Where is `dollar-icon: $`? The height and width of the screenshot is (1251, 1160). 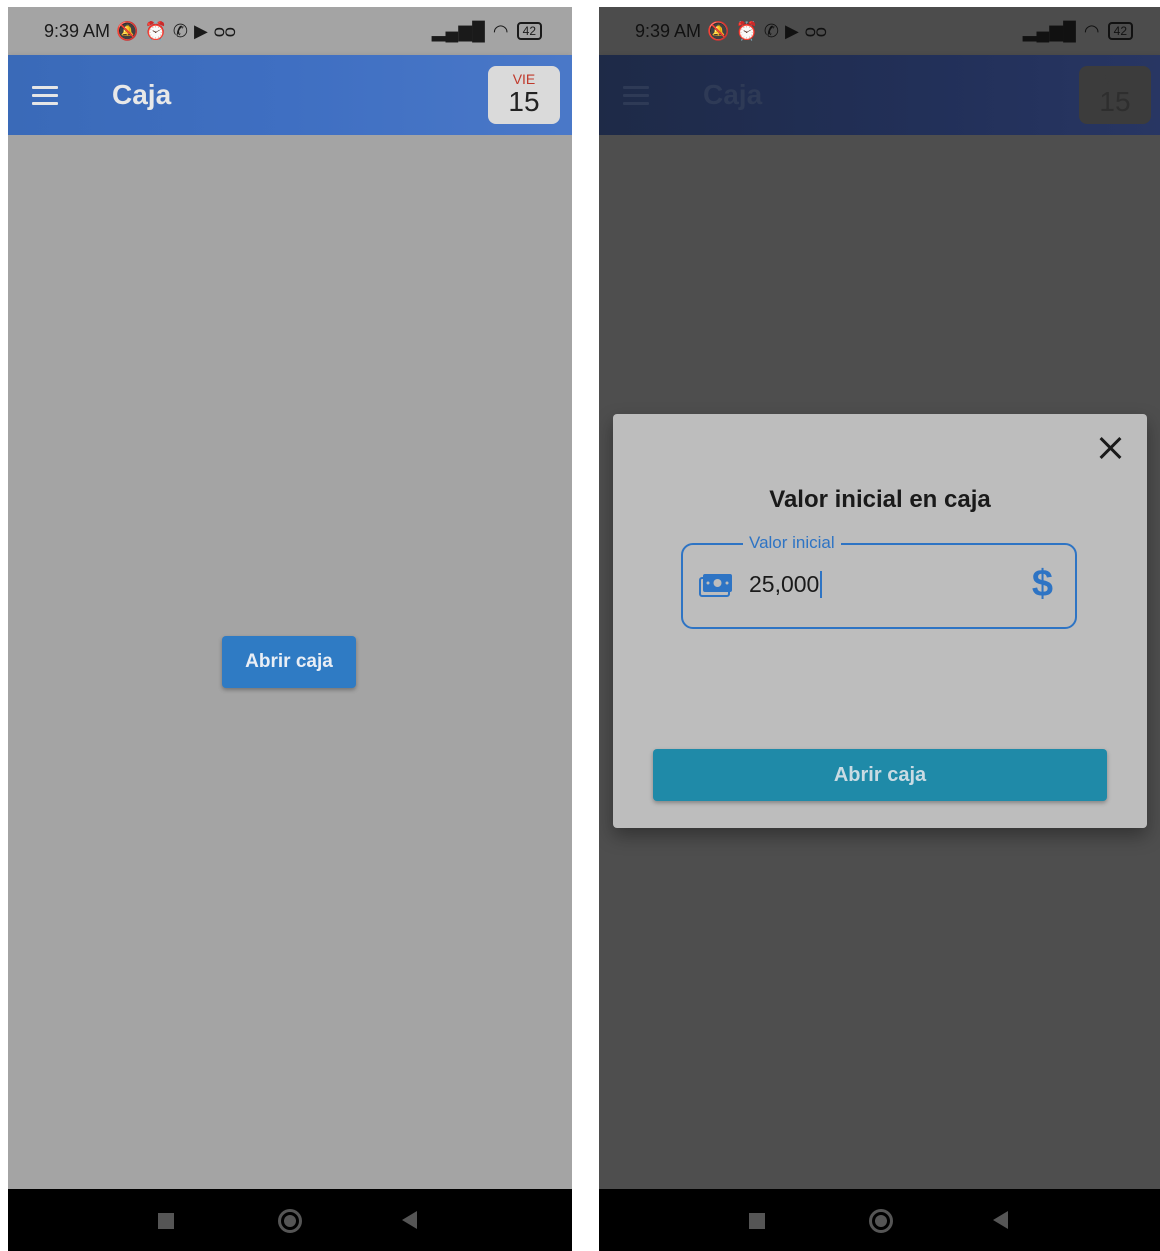 dollar-icon: $ is located at coordinates (1042, 584).